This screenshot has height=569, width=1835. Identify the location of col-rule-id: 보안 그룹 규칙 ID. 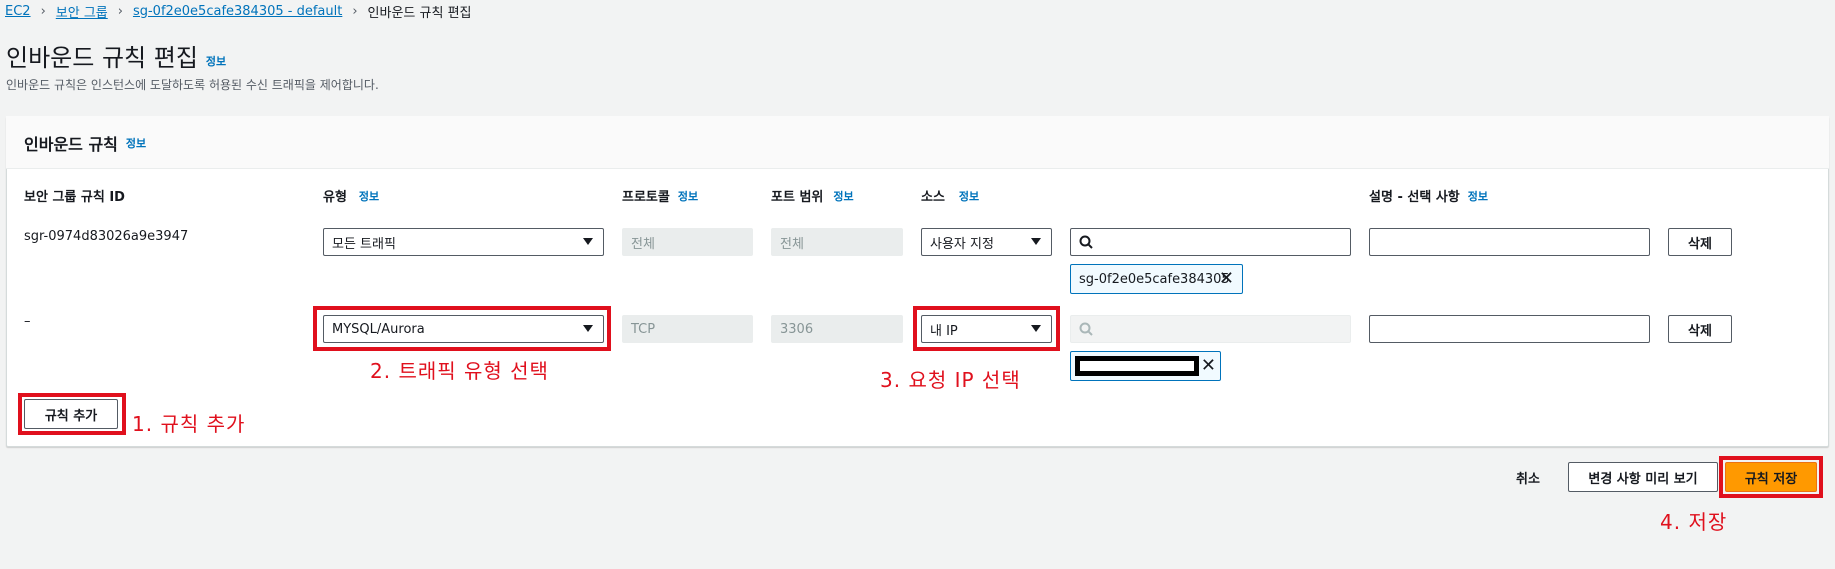
(74, 197).